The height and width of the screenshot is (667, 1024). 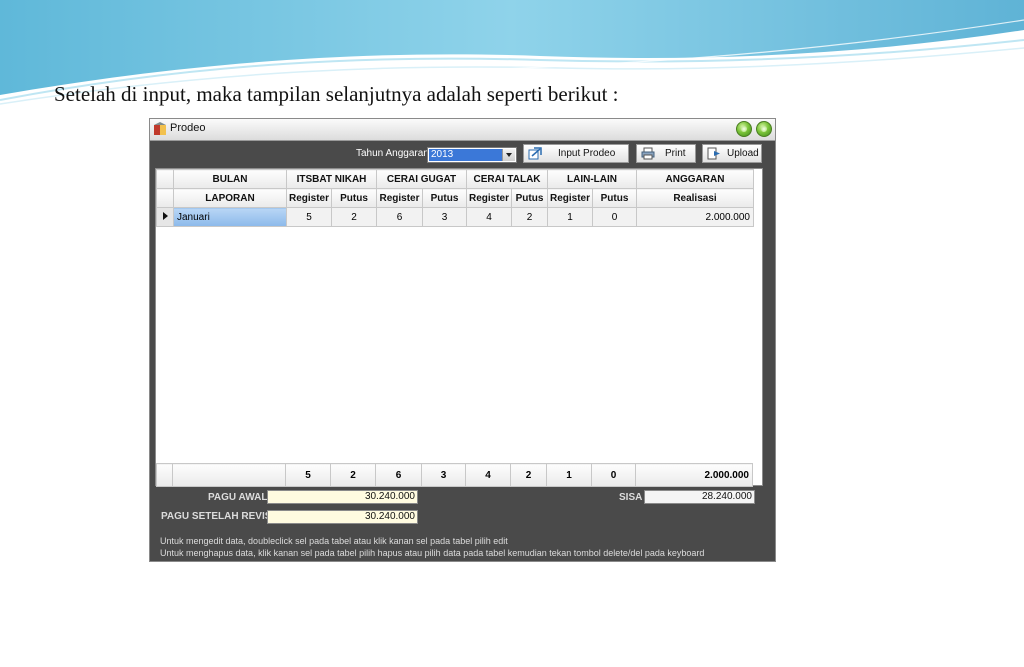 I want to click on total-talak-putus: 2, so click(x=528, y=475).